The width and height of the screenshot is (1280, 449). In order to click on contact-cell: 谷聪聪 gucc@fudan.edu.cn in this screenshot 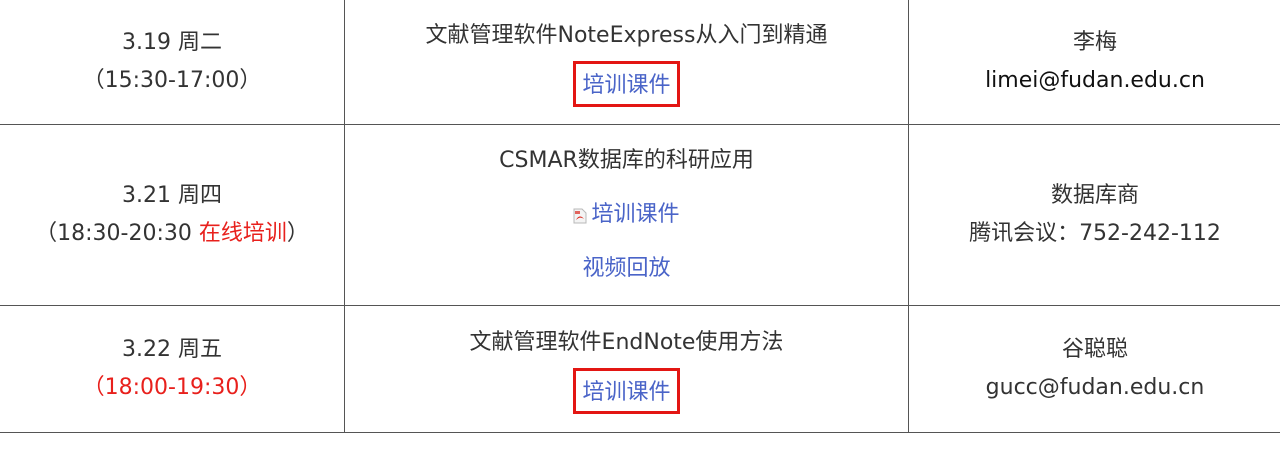, I will do `click(1094, 369)`.